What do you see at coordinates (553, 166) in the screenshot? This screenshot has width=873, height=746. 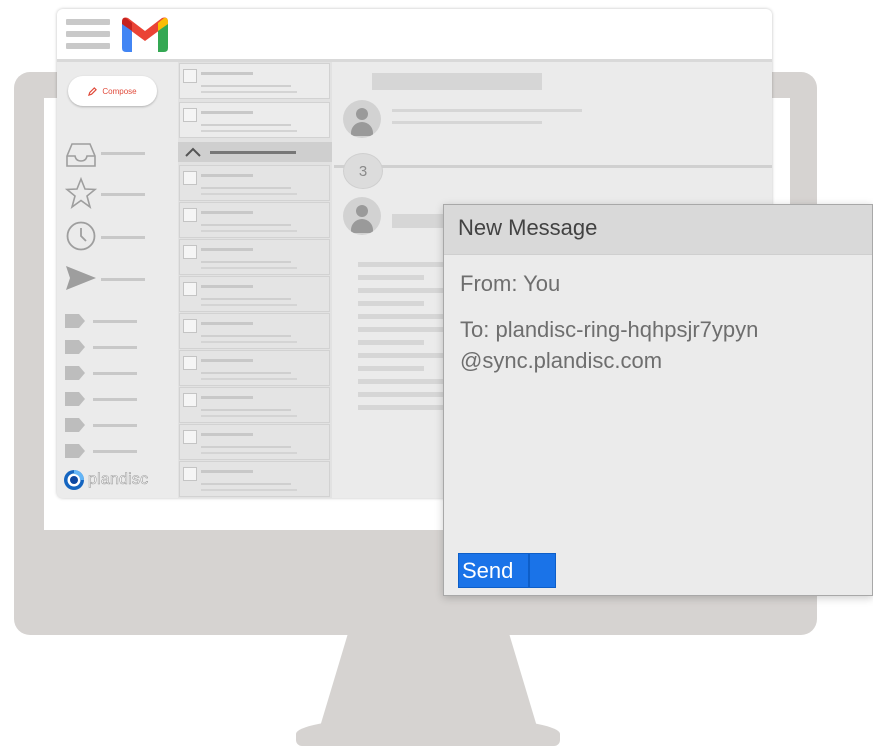 I see `thread-divider` at bounding box center [553, 166].